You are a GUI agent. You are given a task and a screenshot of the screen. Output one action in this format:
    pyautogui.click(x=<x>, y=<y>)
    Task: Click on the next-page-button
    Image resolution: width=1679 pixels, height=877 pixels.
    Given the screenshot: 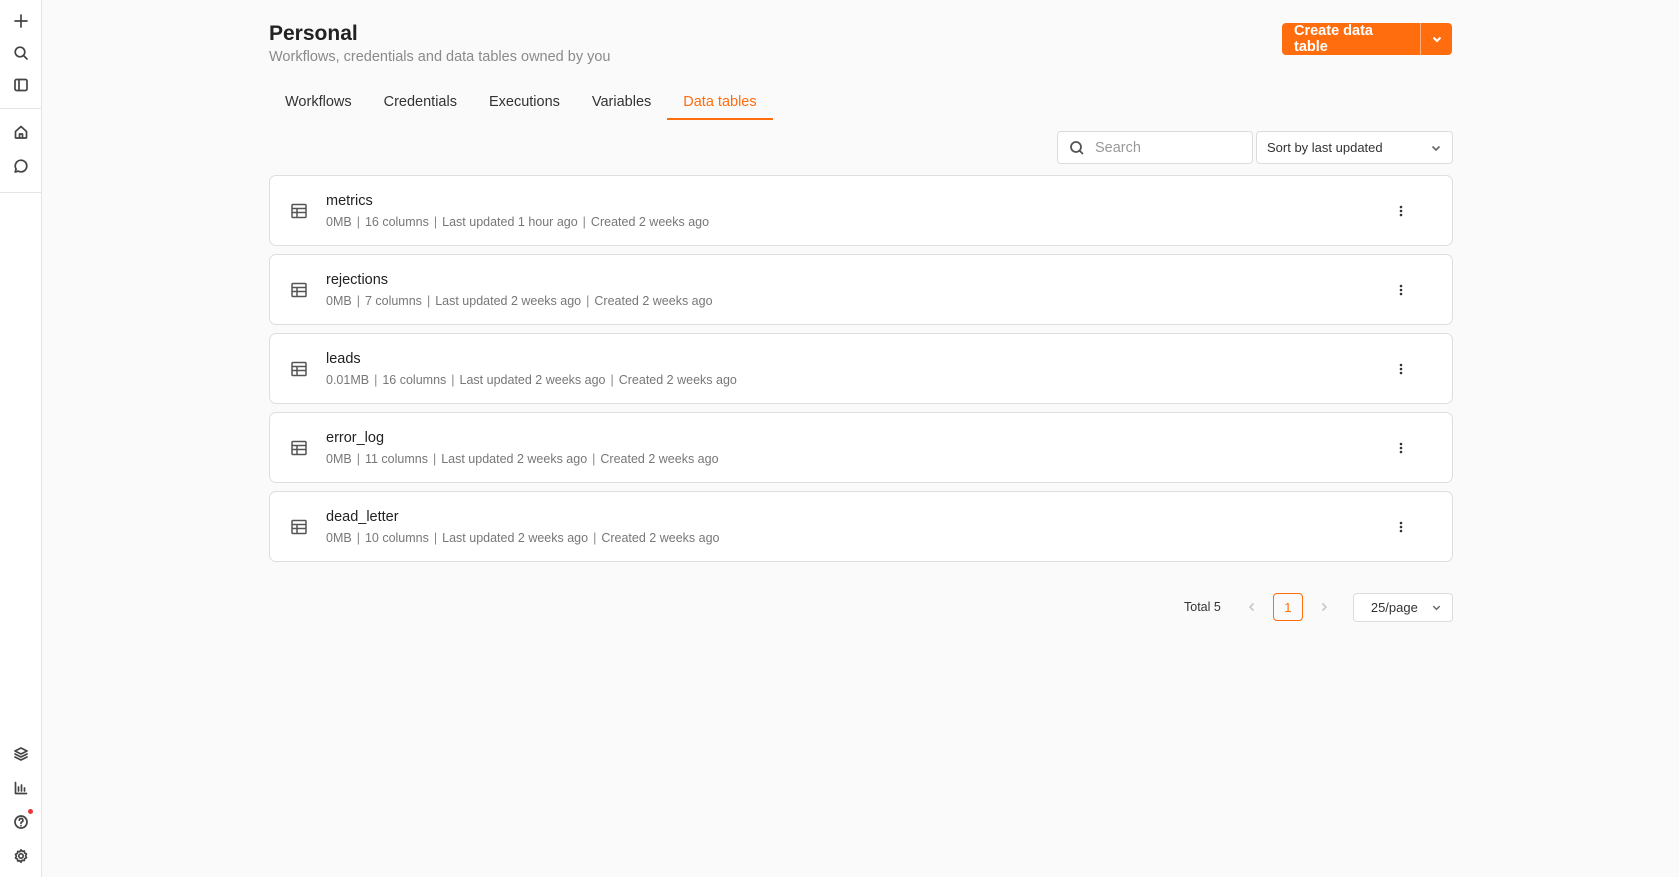 What is the action you would take?
    pyautogui.click(x=1324, y=607)
    